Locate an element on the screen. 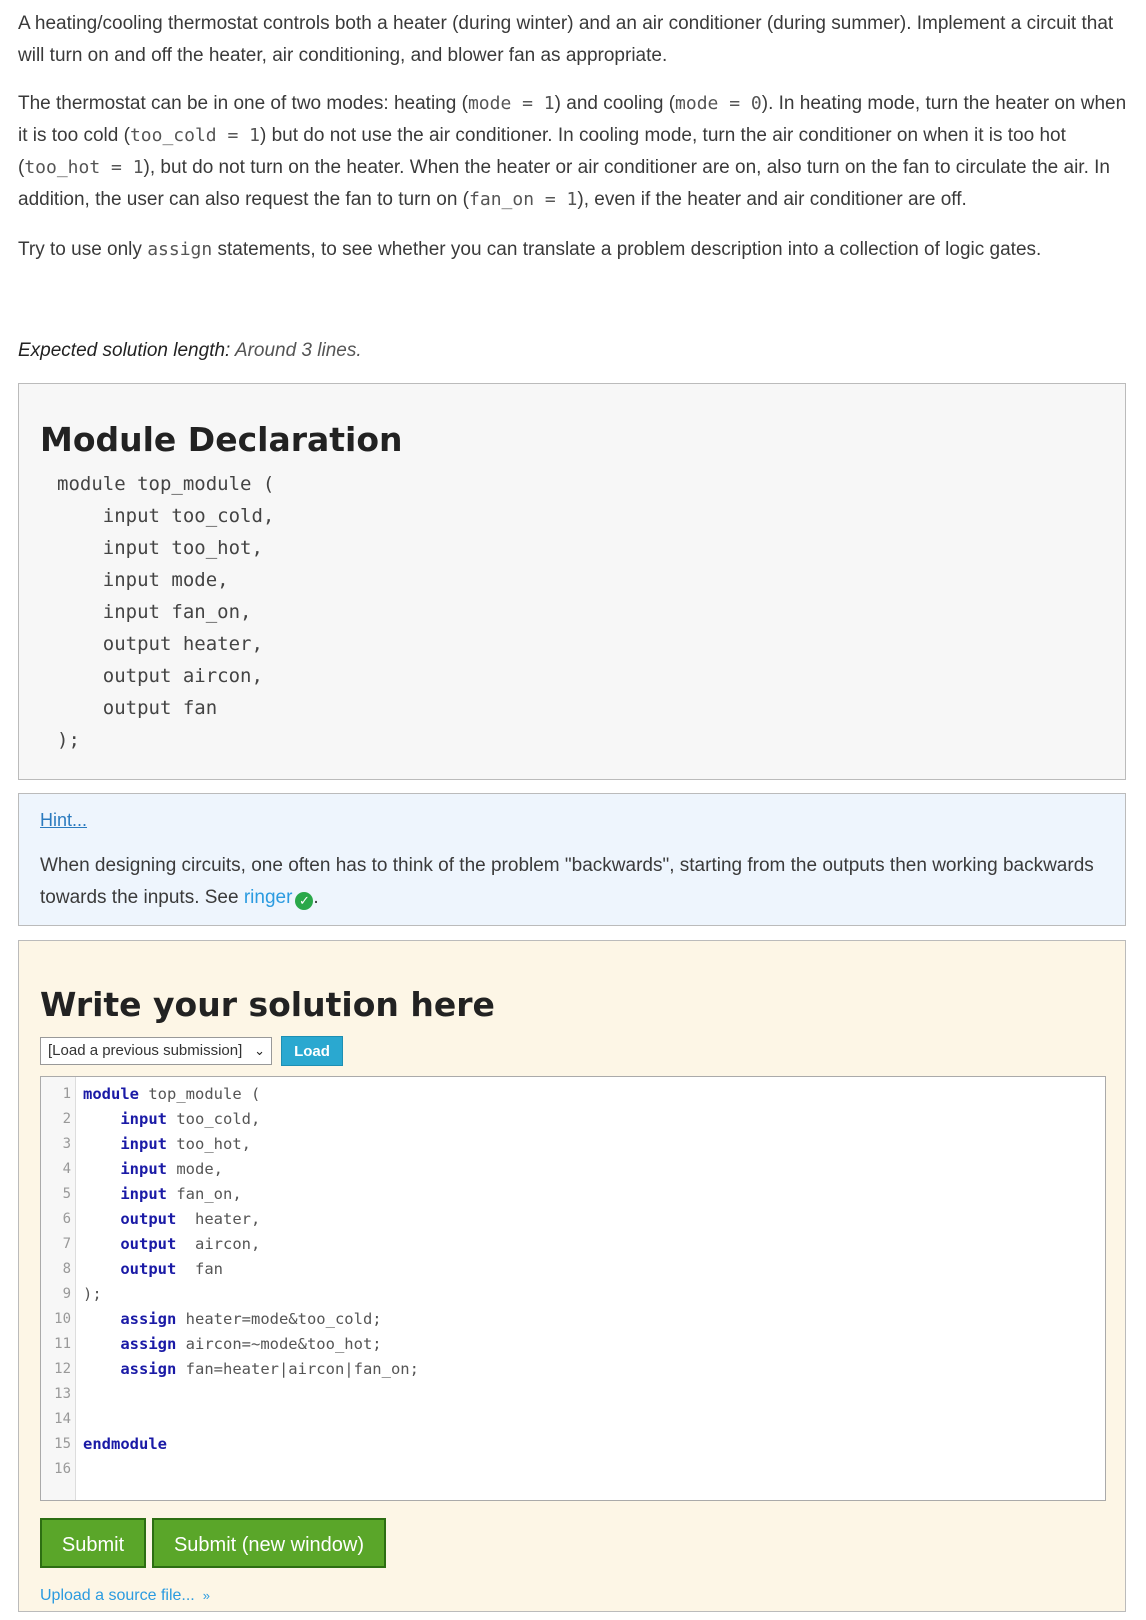  editor-line: 13 is located at coordinates (573, 1394).